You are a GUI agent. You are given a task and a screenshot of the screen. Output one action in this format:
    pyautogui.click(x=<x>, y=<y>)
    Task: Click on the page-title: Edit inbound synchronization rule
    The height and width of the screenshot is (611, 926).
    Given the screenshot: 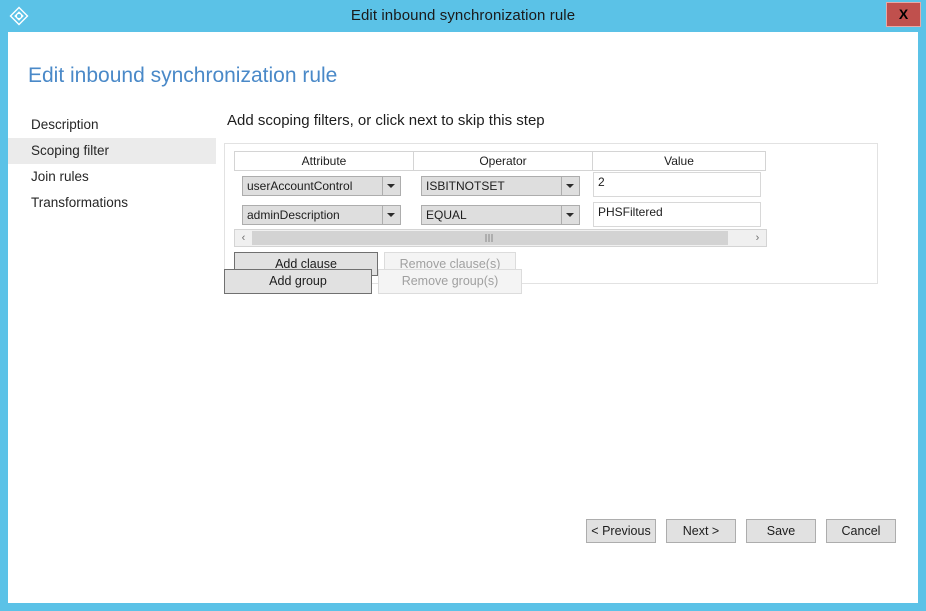 What is the action you would take?
    pyautogui.click(x=183, y=75)
    